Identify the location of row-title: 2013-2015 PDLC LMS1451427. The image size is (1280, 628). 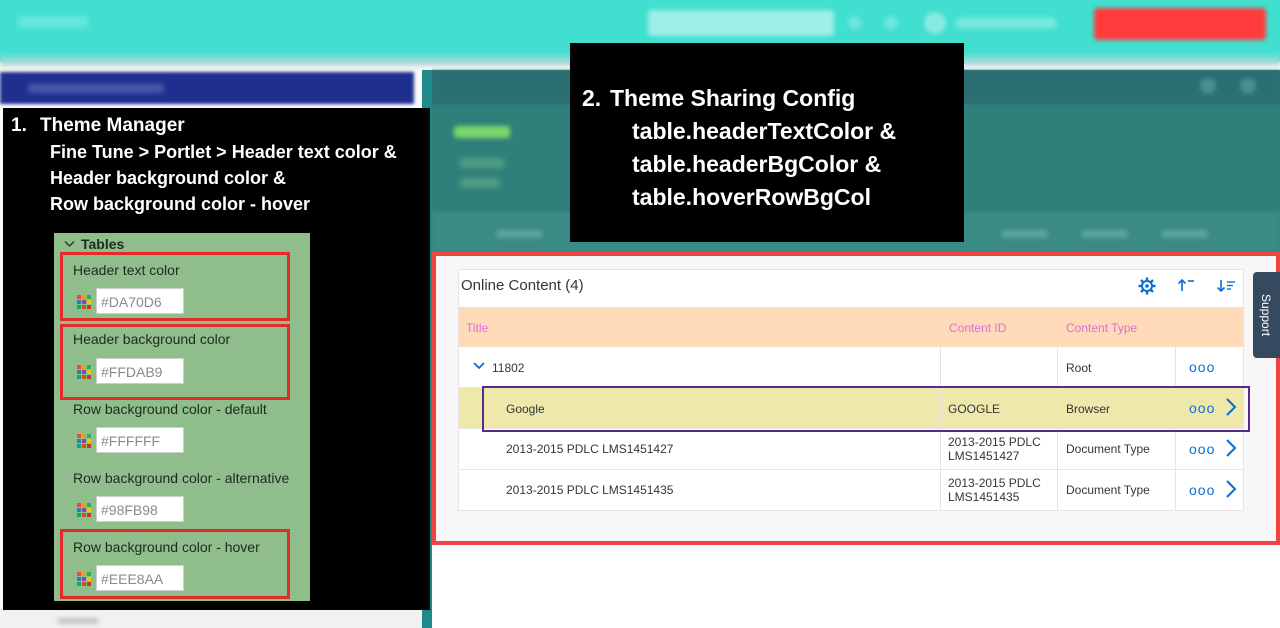
(590, 449).